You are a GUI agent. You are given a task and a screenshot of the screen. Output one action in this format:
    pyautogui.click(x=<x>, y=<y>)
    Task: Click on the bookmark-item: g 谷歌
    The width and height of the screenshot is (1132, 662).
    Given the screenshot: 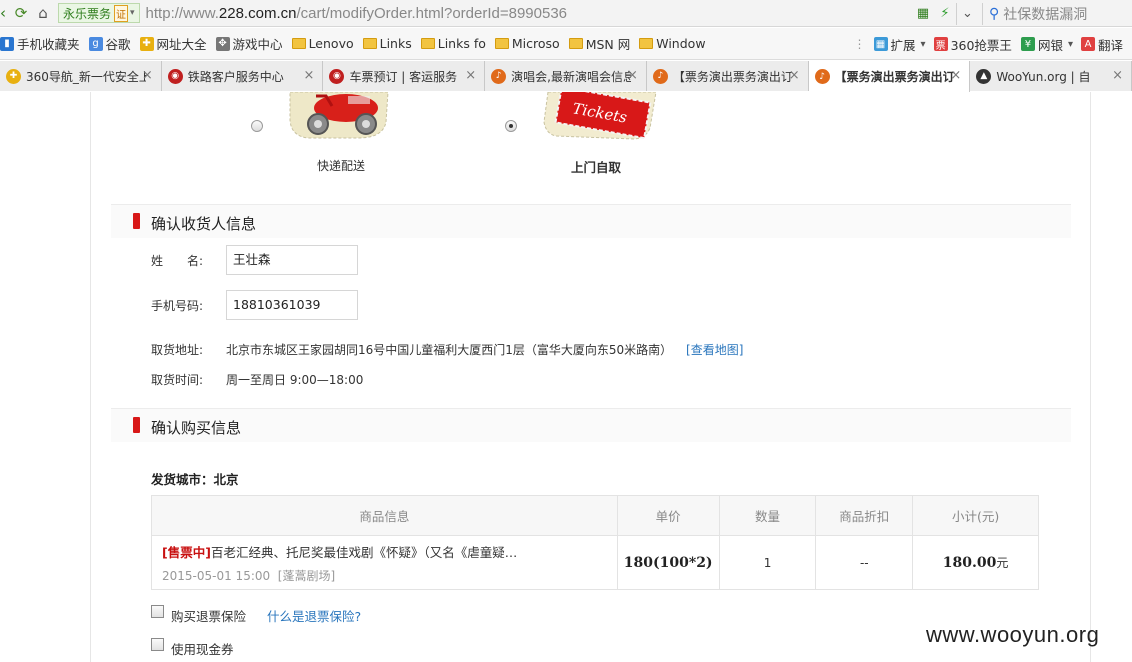 What is the action you would take?
    pyautogui.click(x=109, y=43)
    